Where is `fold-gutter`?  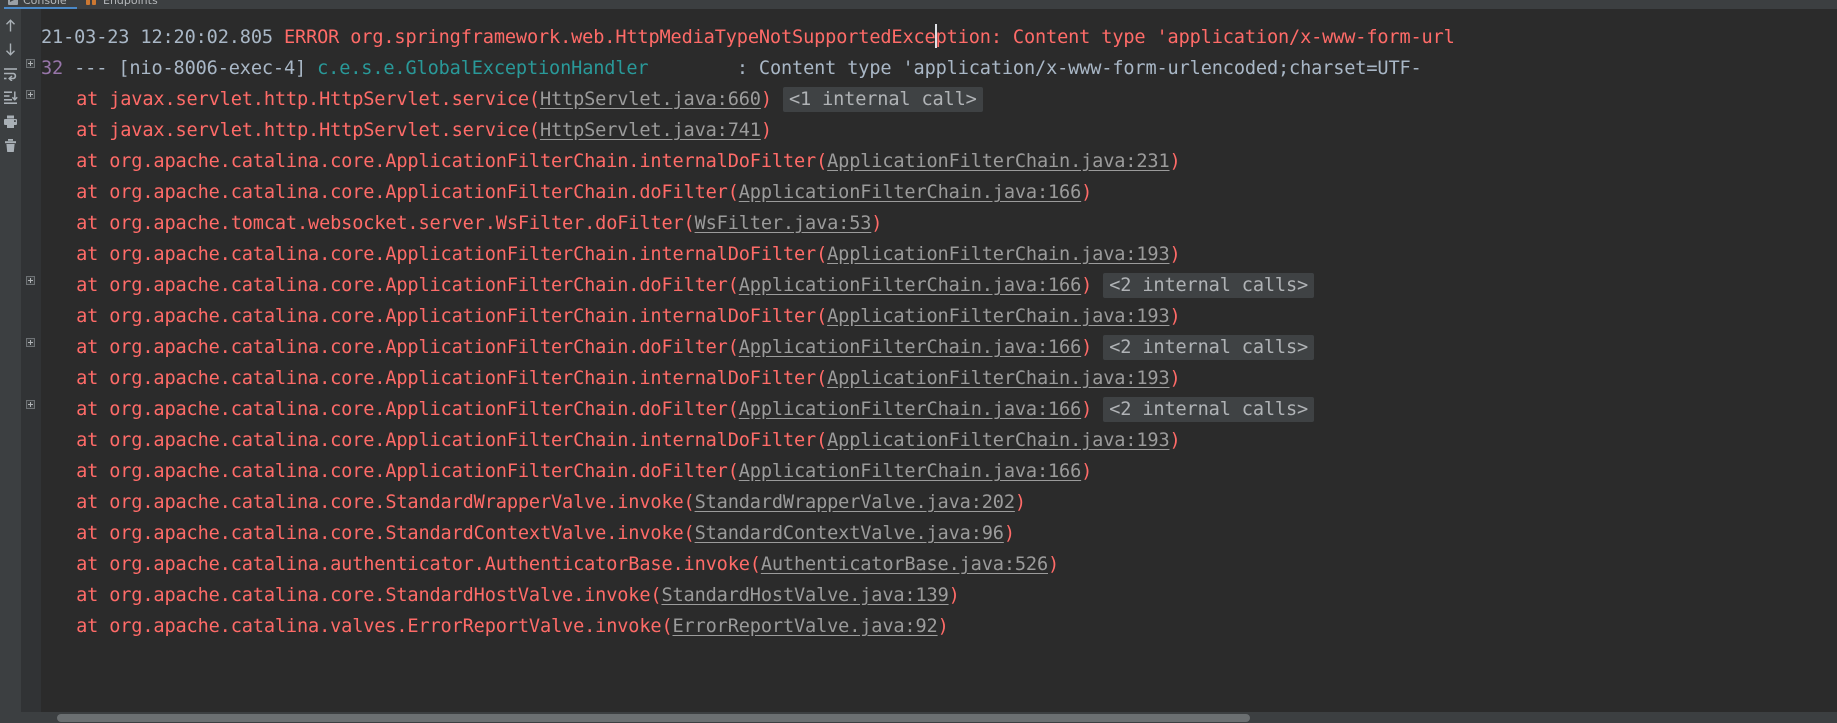
fold-gutter is located at coordinates (31, 366).